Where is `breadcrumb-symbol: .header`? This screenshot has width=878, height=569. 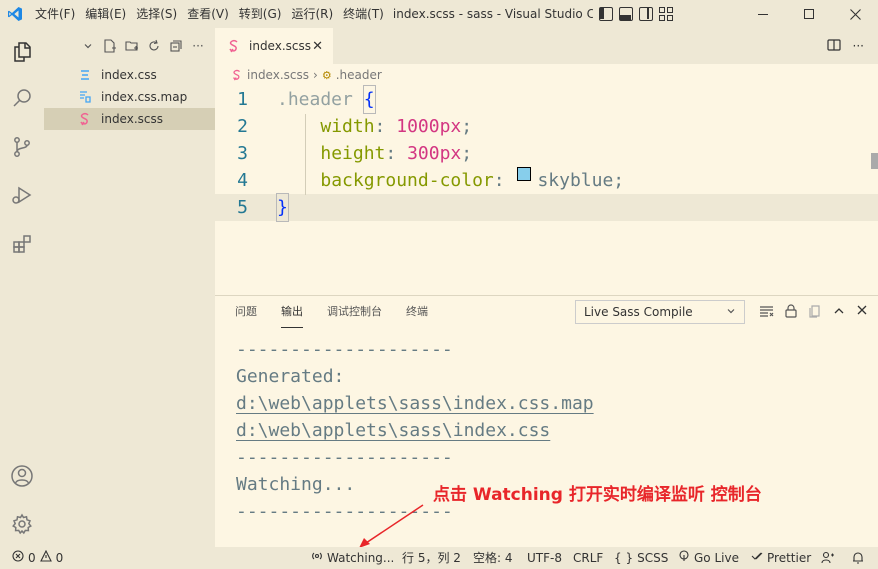
breadcrumb-symbol: .header is located at coordinates (359, 75).